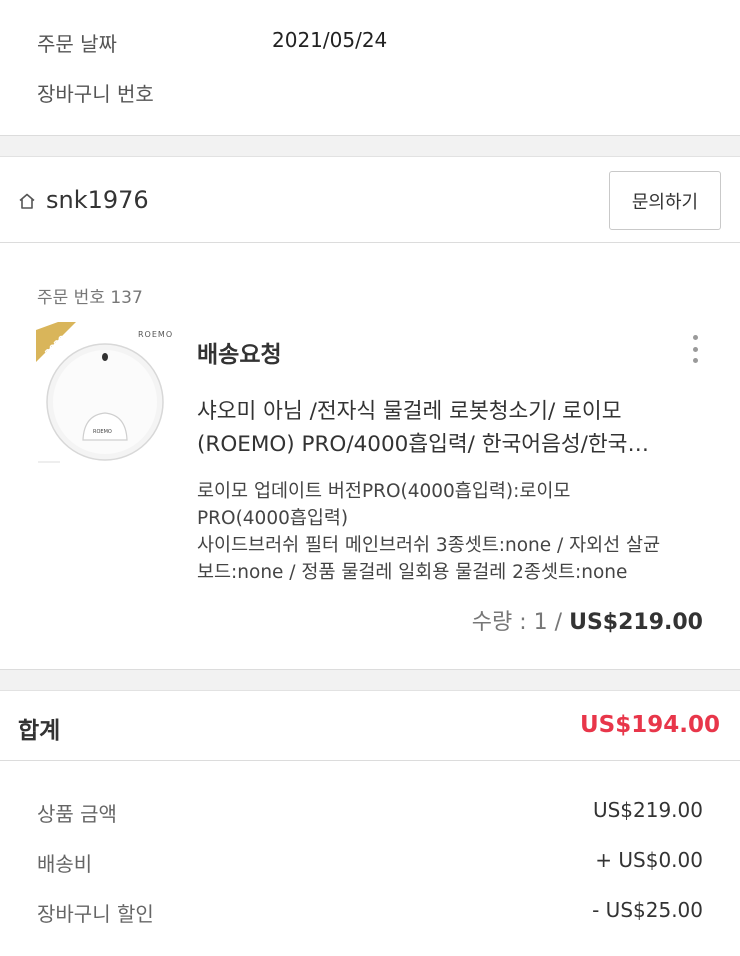 Image resolution: width=740 pixels, height=956 pixels. I want to click on summary-value: + US$0.00, so click(649, 860).